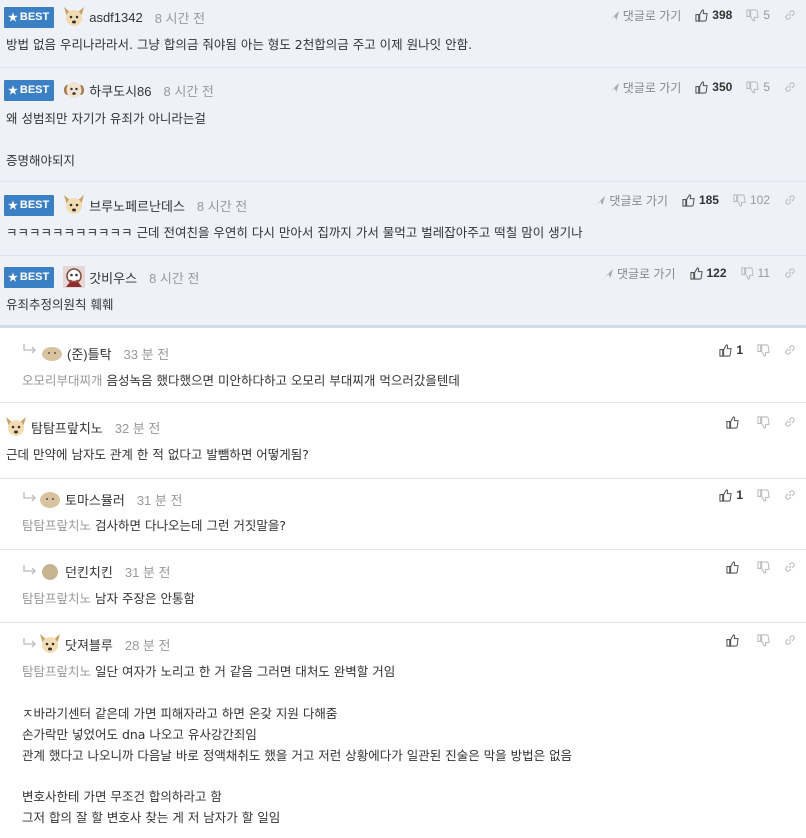  Describe the element at coordinates (147, 645) in the screenshot. I see `timestamp: 28 분 전` at that location.